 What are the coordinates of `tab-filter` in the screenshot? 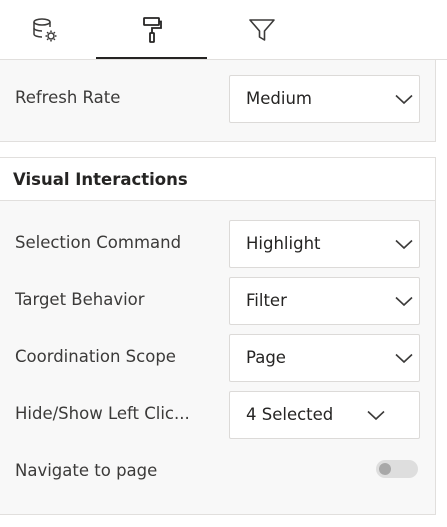 It's located at (262, 30).